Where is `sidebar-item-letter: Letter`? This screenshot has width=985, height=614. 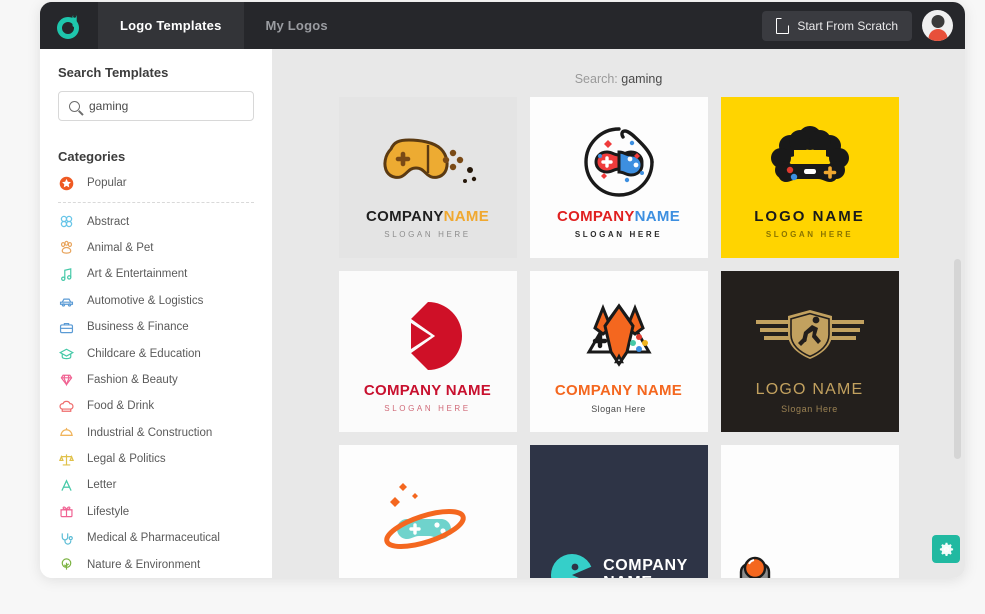
sidebar-item-letter: Letter is located at coordinates (156, 485).